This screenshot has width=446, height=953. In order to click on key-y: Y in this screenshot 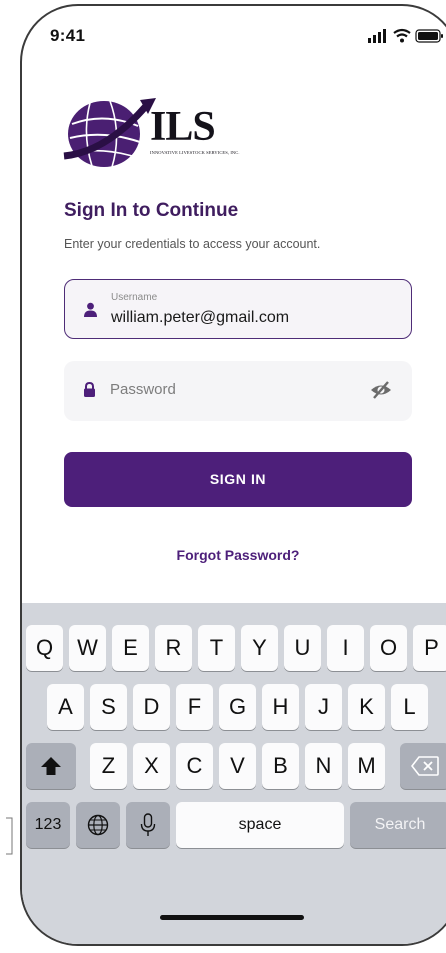, I will do `click(259, 648)`.